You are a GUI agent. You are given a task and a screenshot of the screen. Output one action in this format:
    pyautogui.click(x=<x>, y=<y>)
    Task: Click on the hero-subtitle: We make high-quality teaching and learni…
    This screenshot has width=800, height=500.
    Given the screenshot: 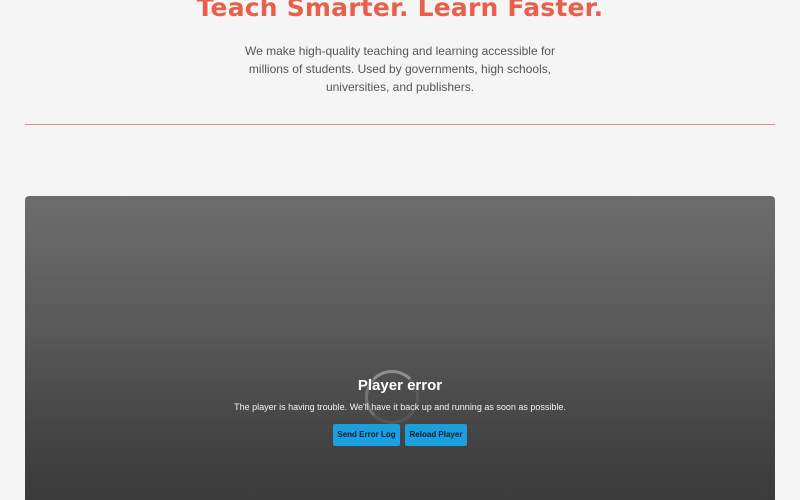 What is the action you would take?
    pyautogui.click(x=400, y=69)
    